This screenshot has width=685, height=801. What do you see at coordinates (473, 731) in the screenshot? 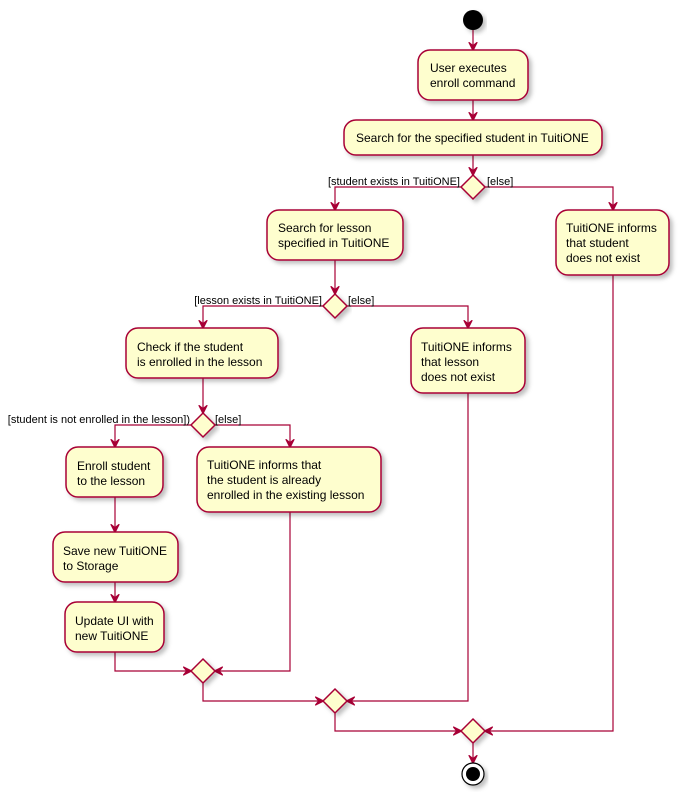
I see `merge-student` at bounding box center [473, 731].